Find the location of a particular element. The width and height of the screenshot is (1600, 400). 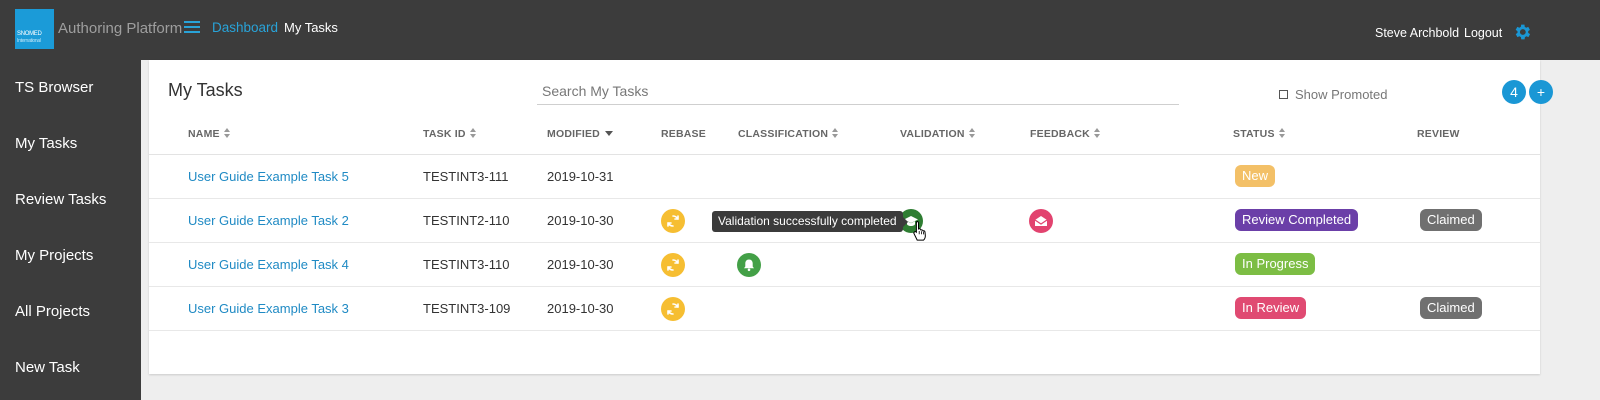

sidebar-item-all-projects: All Projects is located at coordinates (52, 311).